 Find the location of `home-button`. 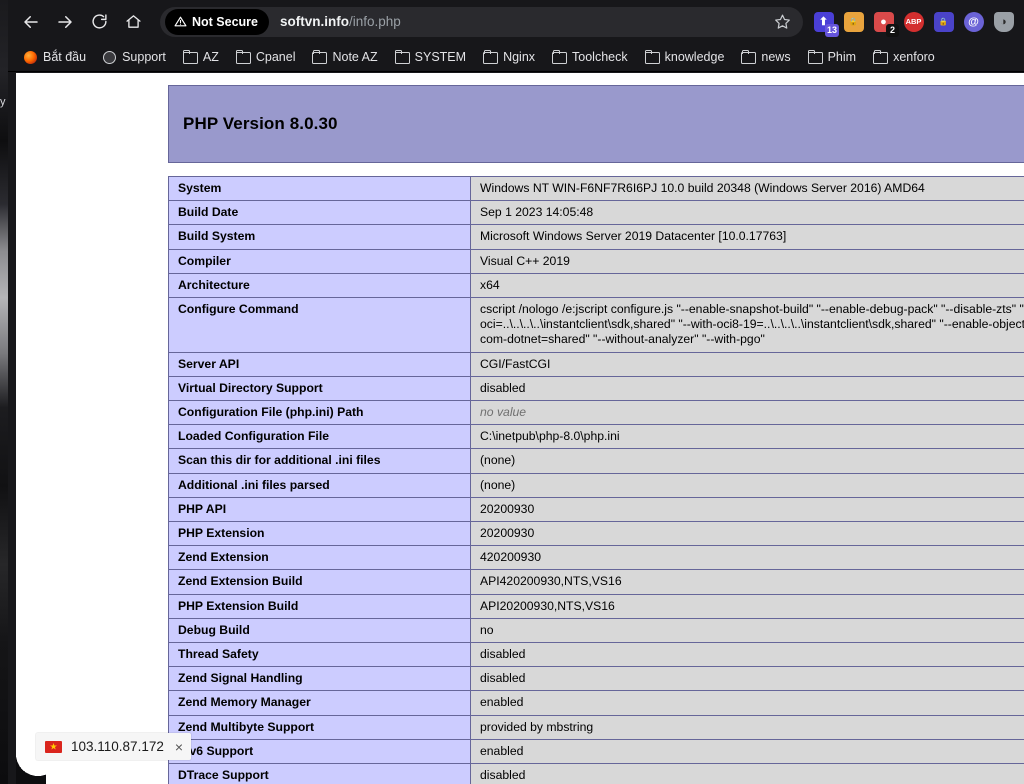

home-button is located at coordinates (133, 22).